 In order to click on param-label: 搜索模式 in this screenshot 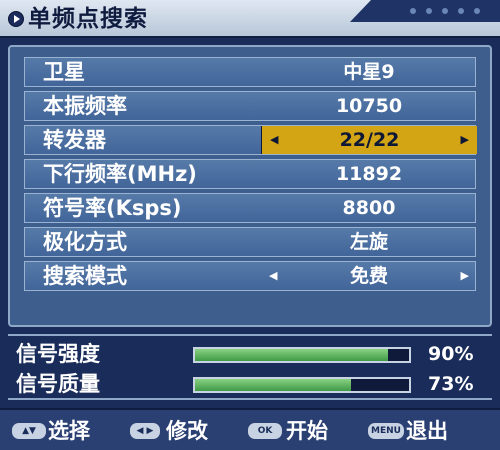, I will do `click(85, 276)`.